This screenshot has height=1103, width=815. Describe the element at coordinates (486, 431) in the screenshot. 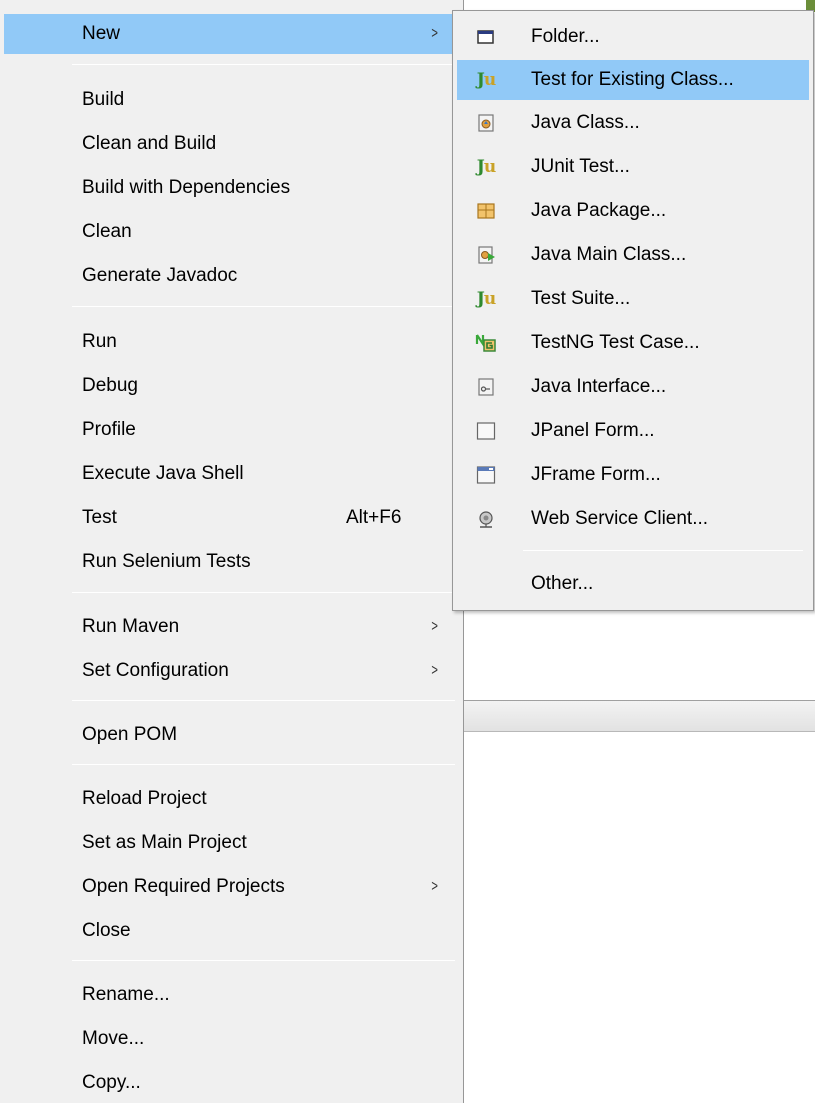

I see `jpanel-icon` at that location.